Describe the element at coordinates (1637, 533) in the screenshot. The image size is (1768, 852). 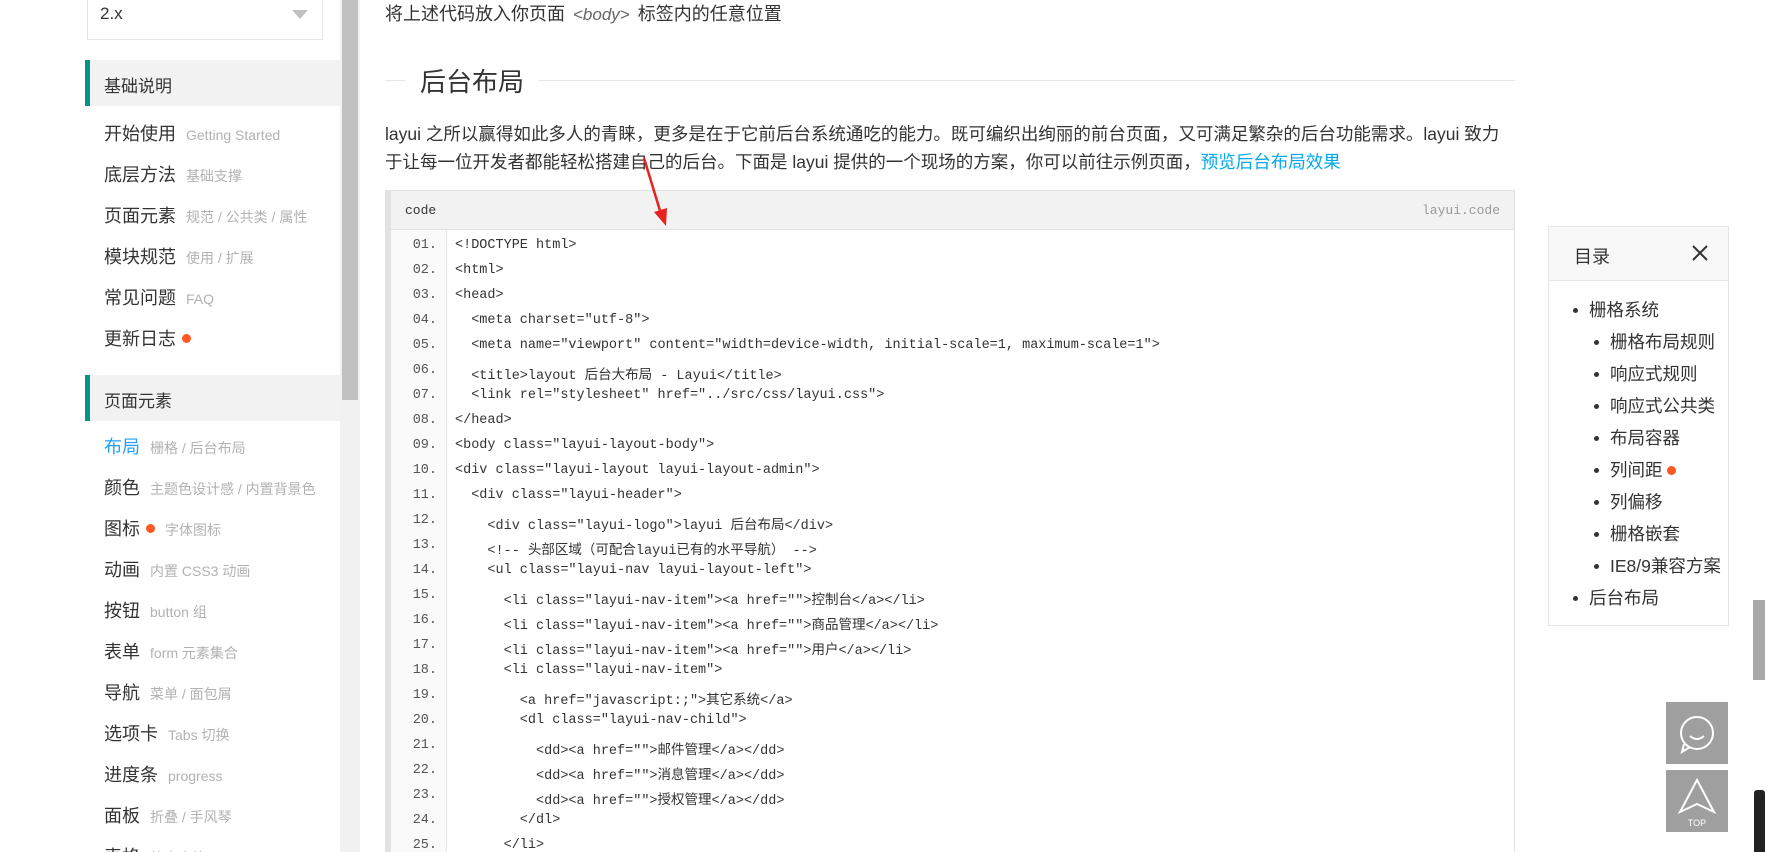
I see `toc-item: 栅格嵌套` at that location.